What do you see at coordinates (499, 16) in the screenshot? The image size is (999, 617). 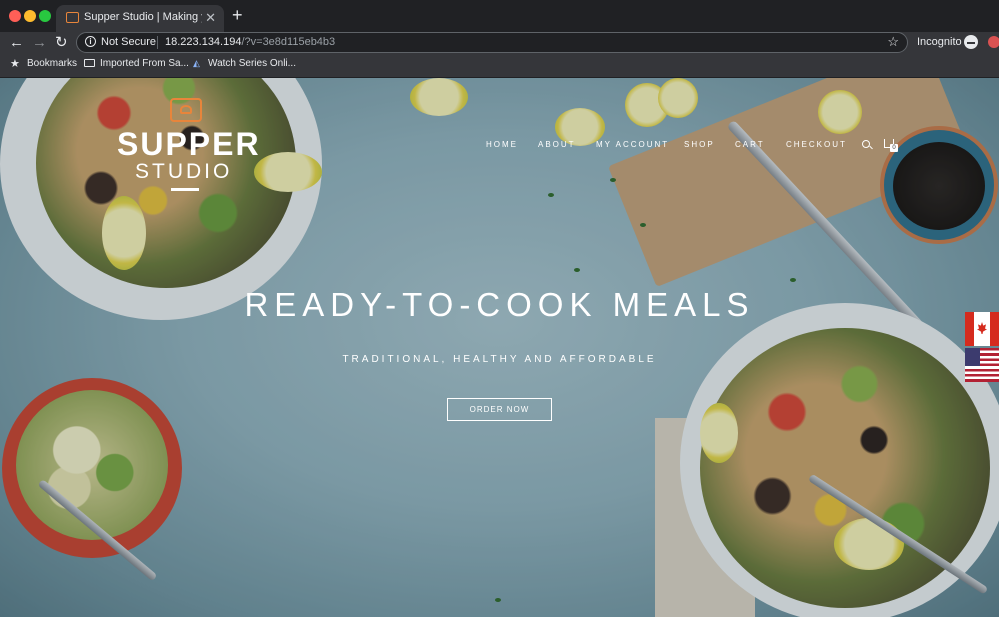 I see `tab-strip: Supper Studio | Making your m ✕ +` at bounding box center [499, 16].